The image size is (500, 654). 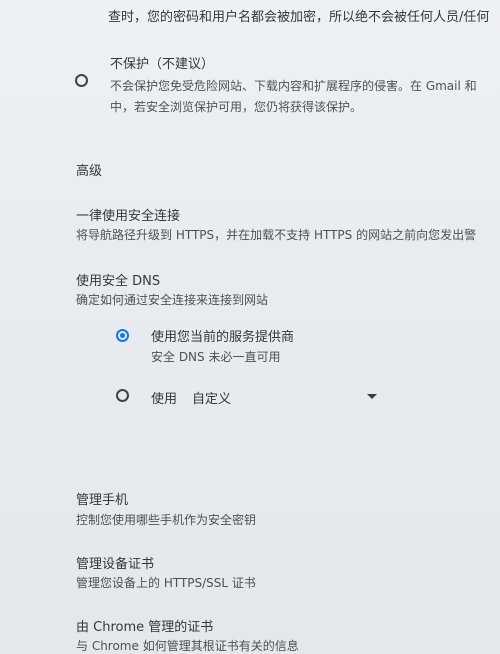 I want to click on manage-phones-title: 管理手机, so click(x=102, y=500).